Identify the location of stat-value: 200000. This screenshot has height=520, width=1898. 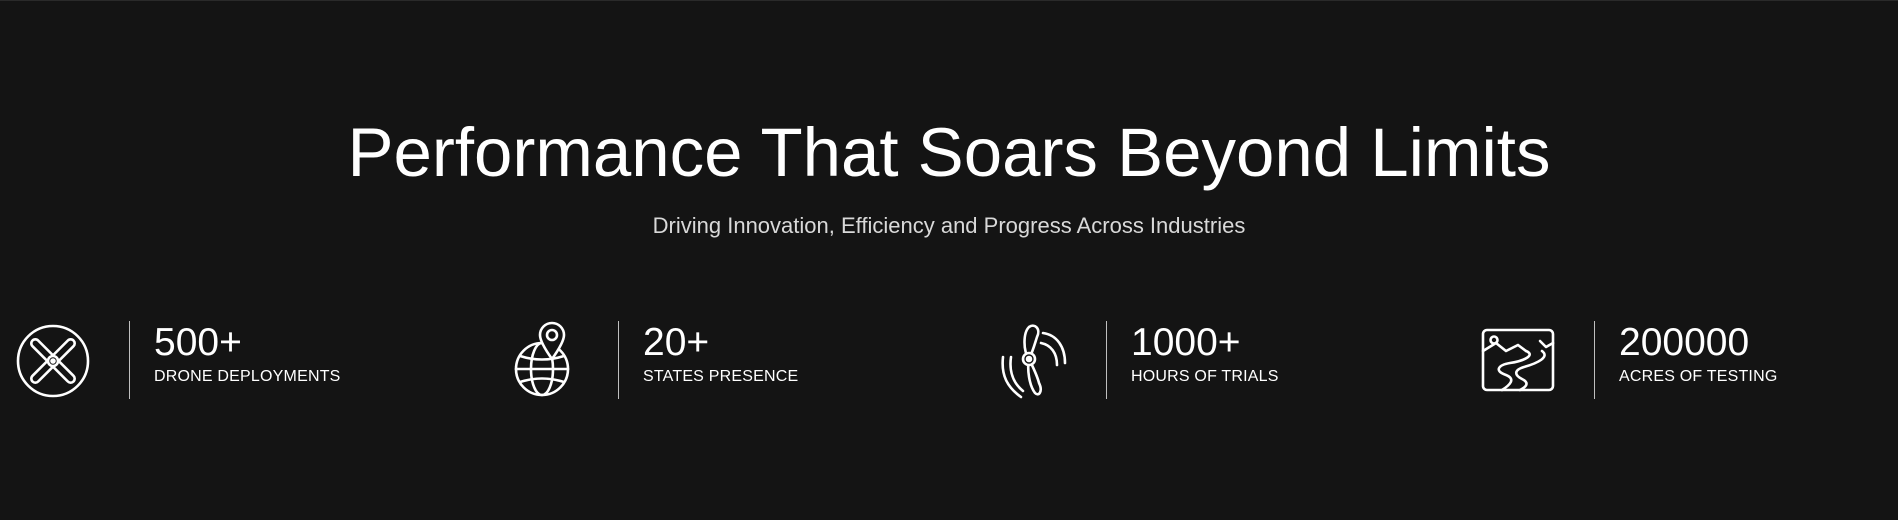
(1684, 342).